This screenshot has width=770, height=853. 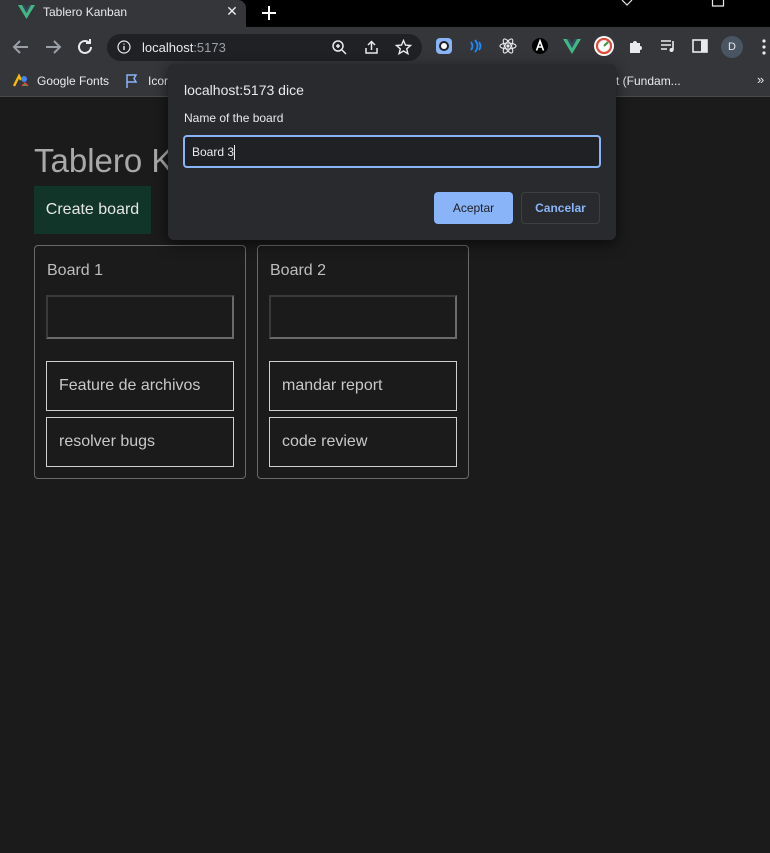 I want to click on vue-icon, so click(x=572, y=46).